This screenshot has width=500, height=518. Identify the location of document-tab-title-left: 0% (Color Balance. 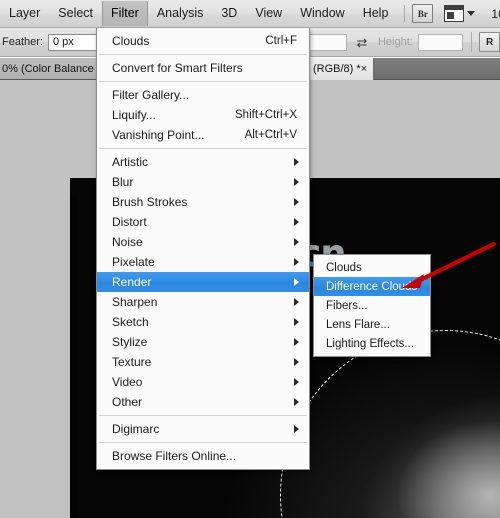
(48, 68).